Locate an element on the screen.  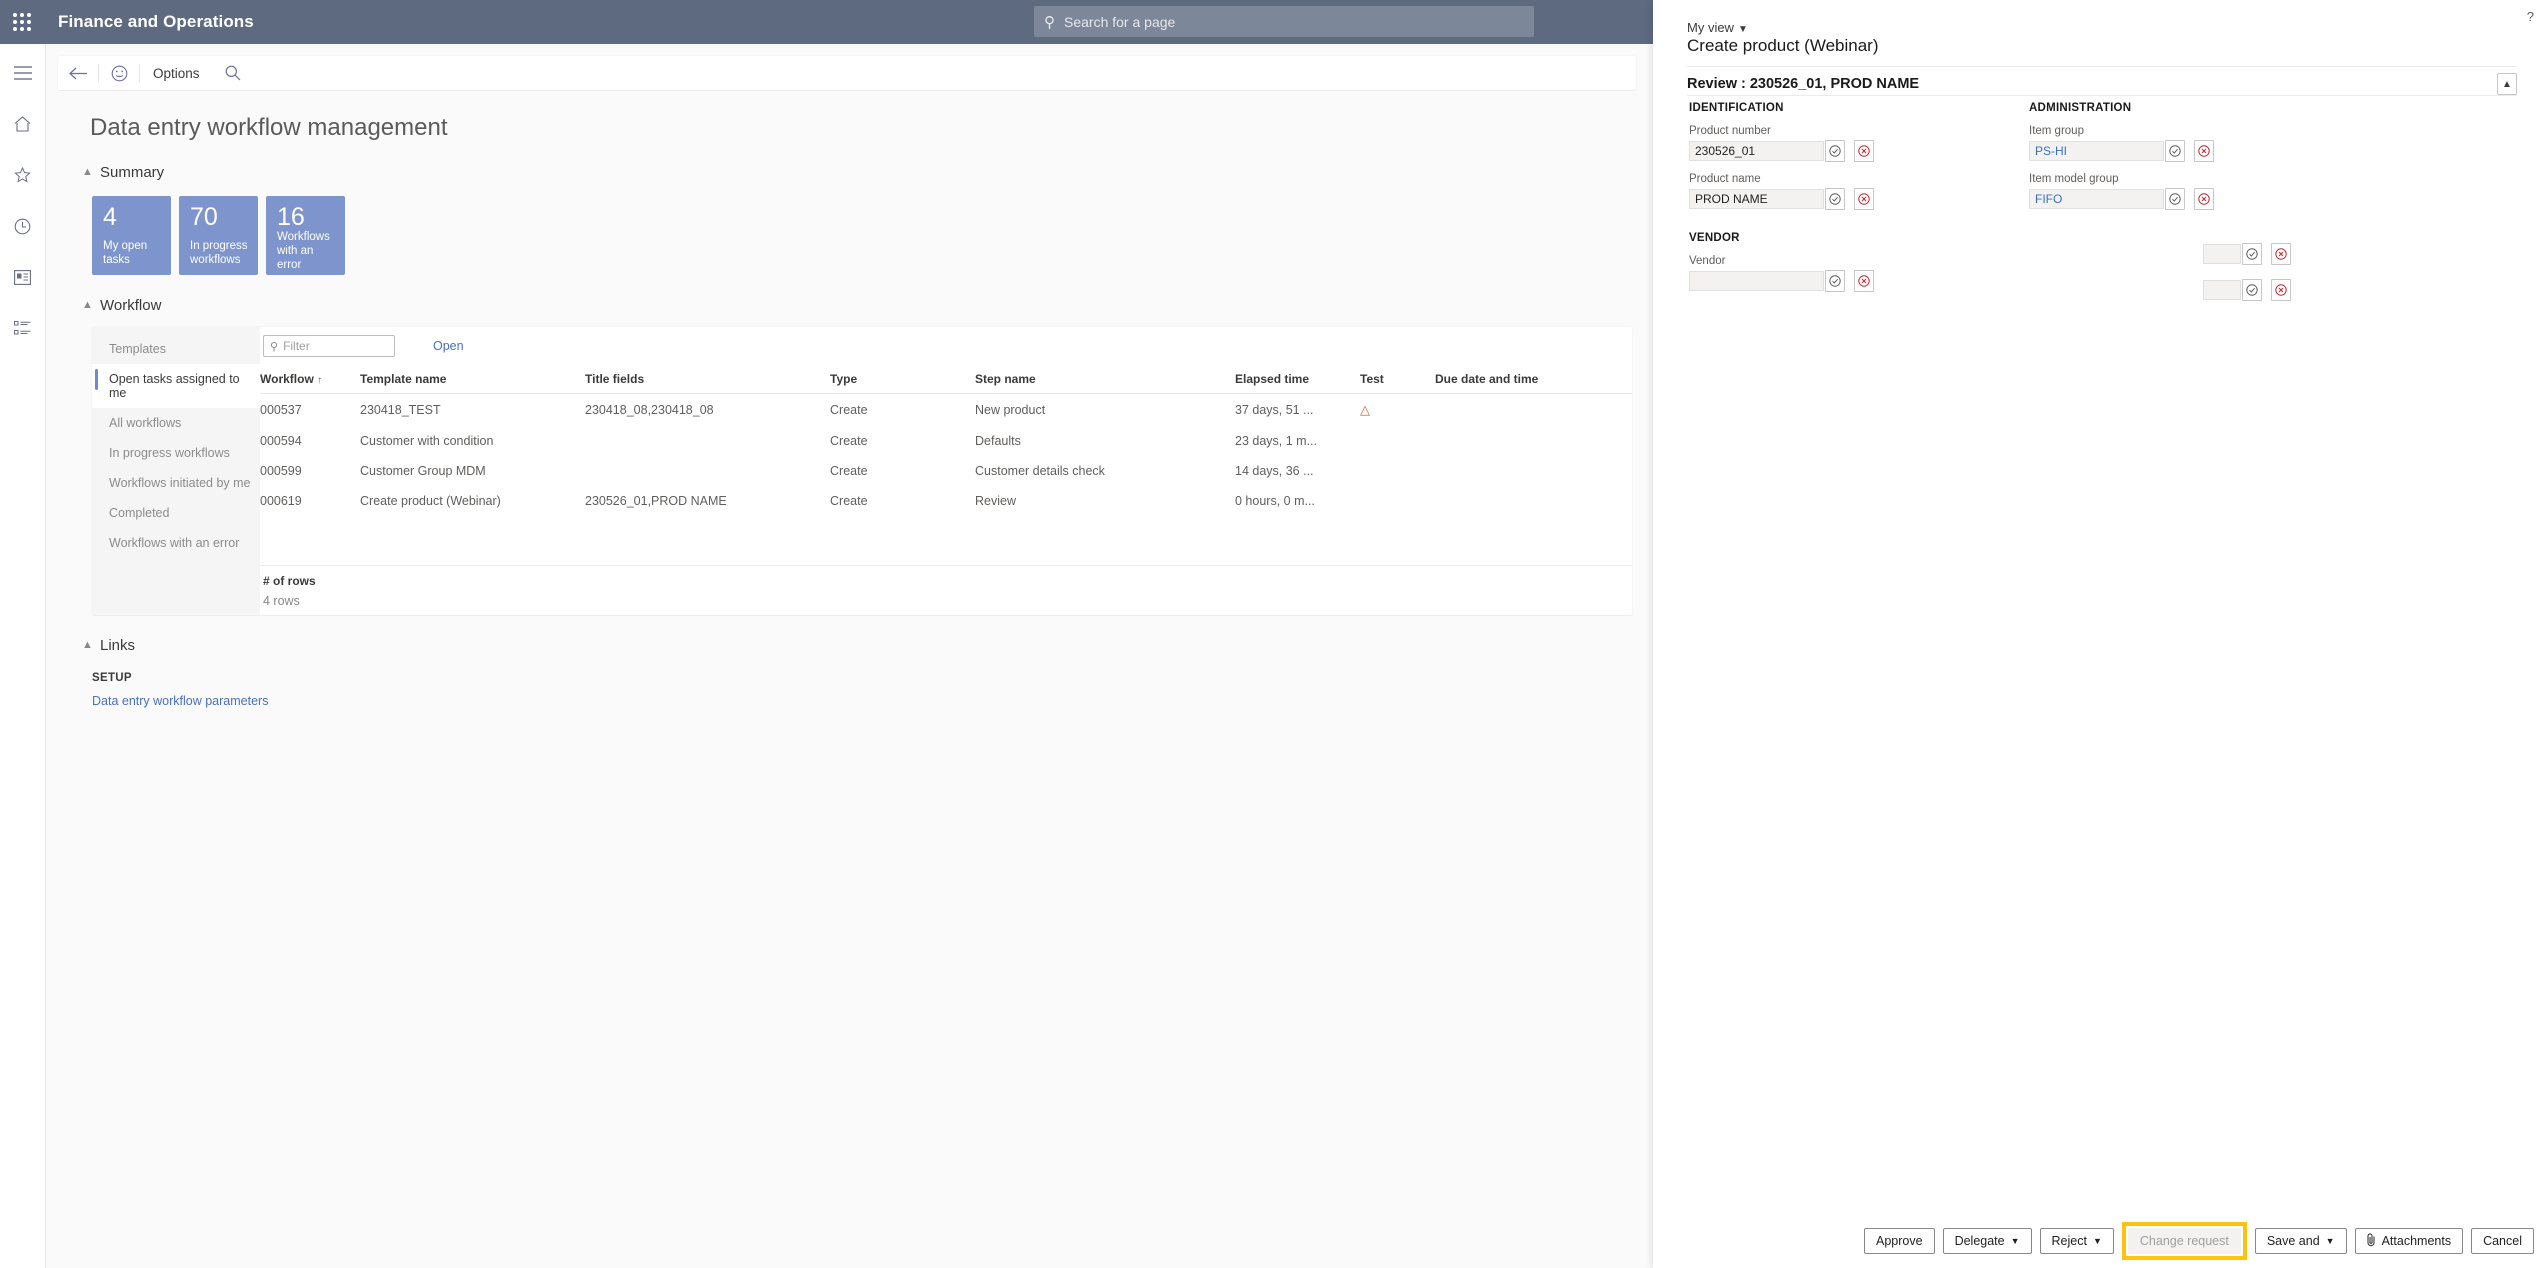
help-icon: ? is located at coordinates (2530, 16).